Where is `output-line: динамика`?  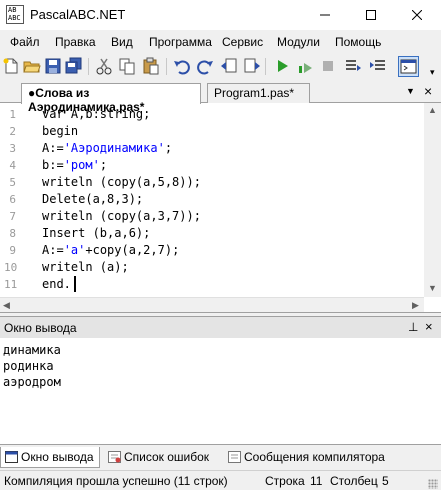
output-line: динамика is located at coordinates (32, 350).